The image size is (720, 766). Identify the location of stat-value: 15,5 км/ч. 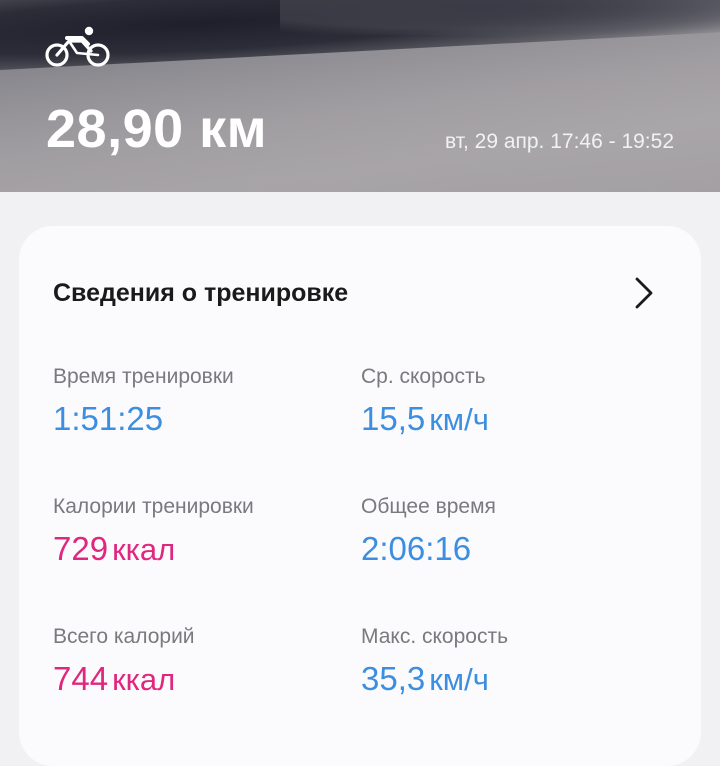
(425, 422).